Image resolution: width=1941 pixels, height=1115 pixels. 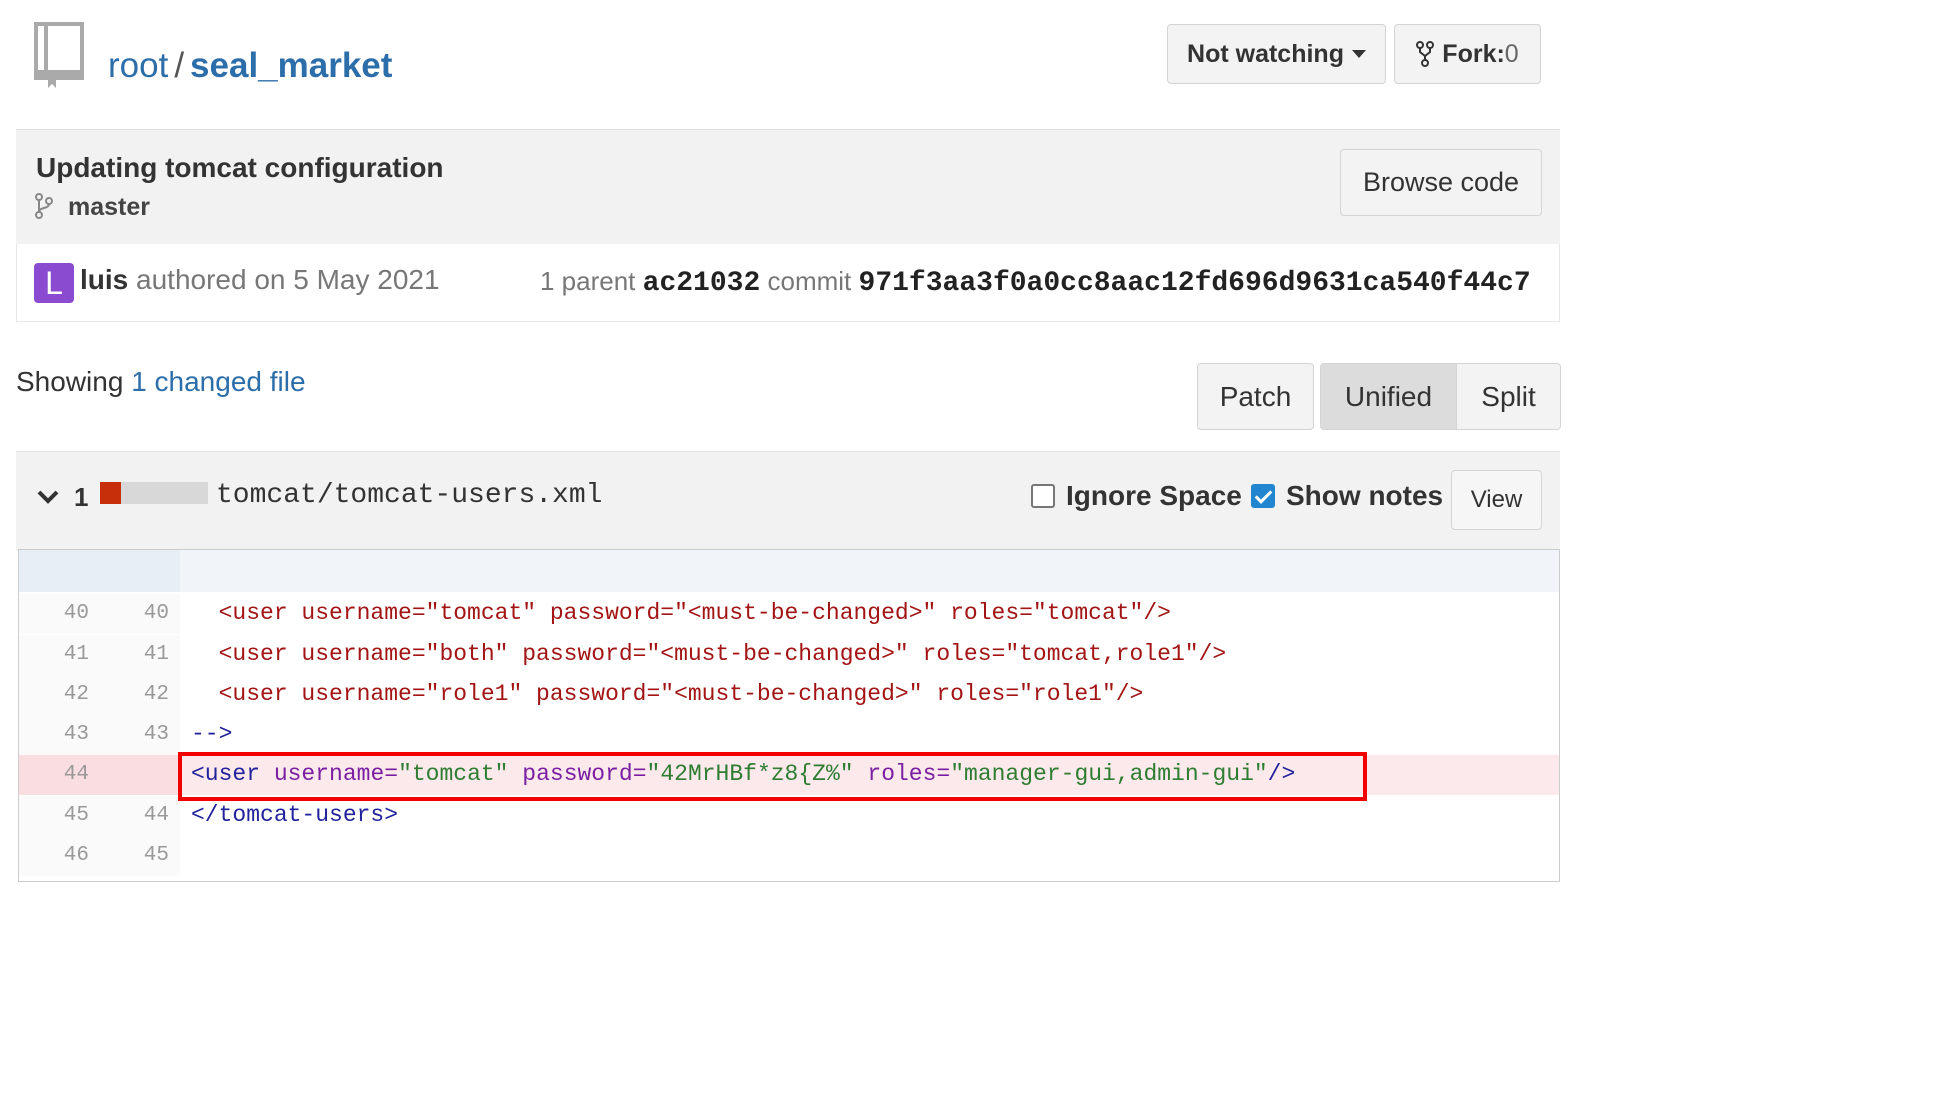 I want to click on commit-header, so click(x=788, y=187).